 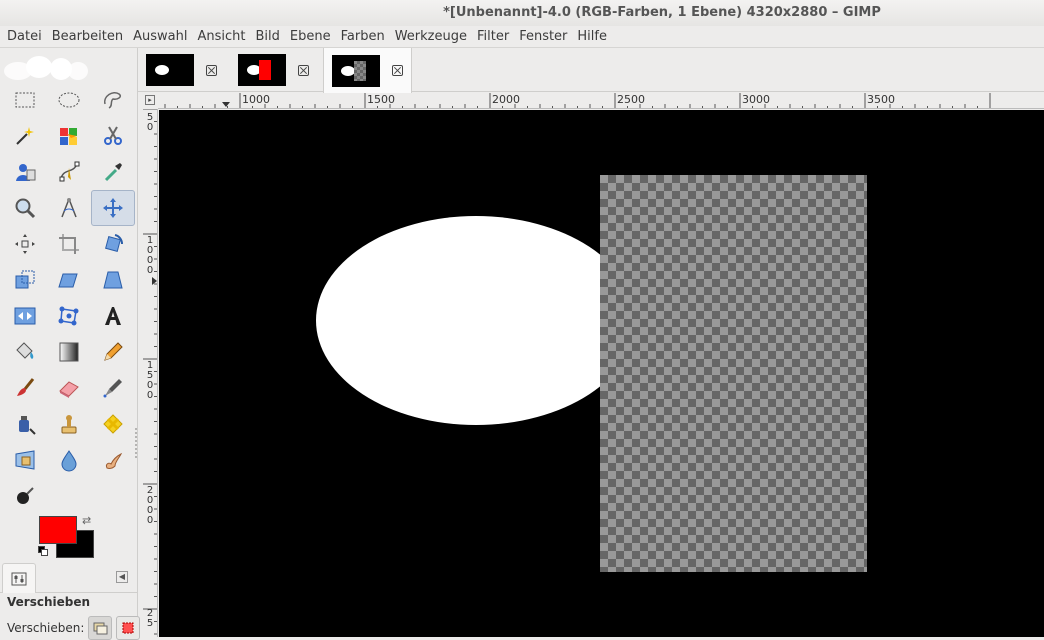 I want to click on tool-options-tabstrip: ◀, so click(x=69, y=578).